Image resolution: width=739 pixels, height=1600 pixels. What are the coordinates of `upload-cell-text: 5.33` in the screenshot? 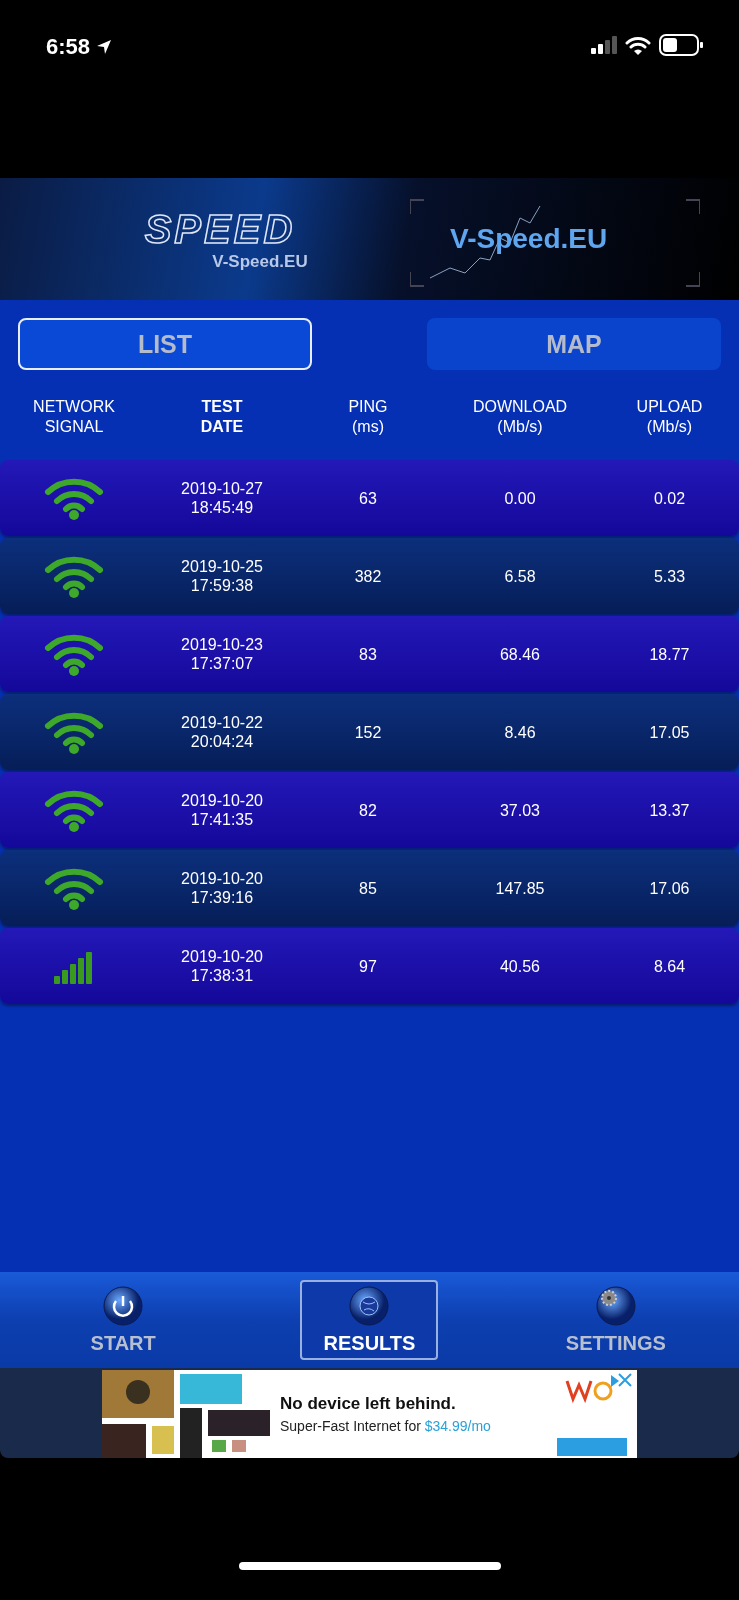 It's located at (669, 576).